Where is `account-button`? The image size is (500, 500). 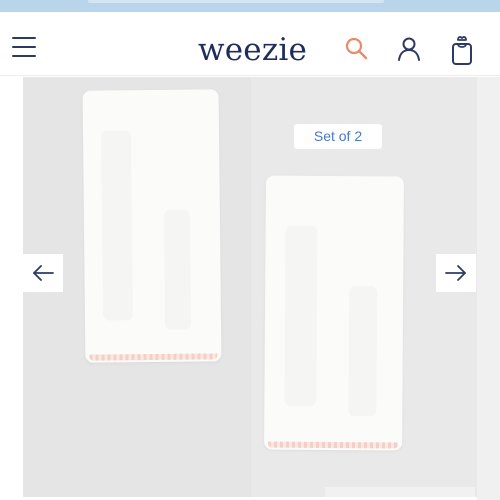 account-button is located at coordinates (409, 50).